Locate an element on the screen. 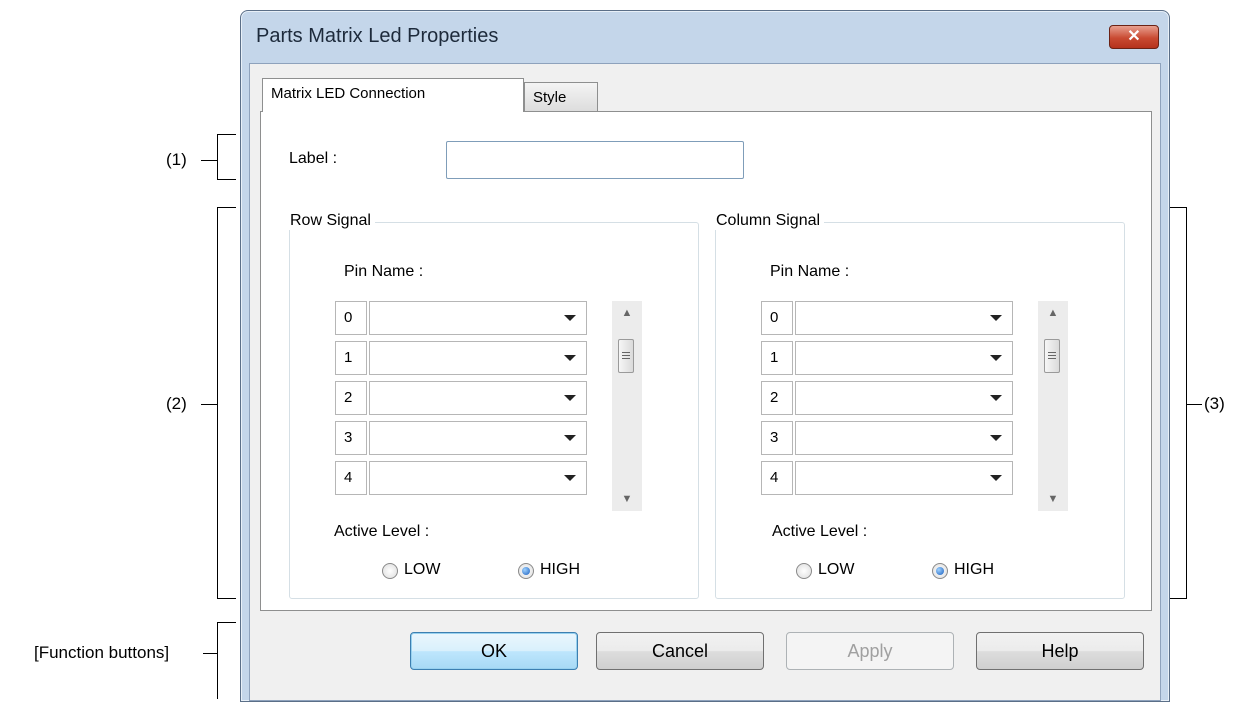  column-pin-index: 1 is located at coordinates (777, 358).